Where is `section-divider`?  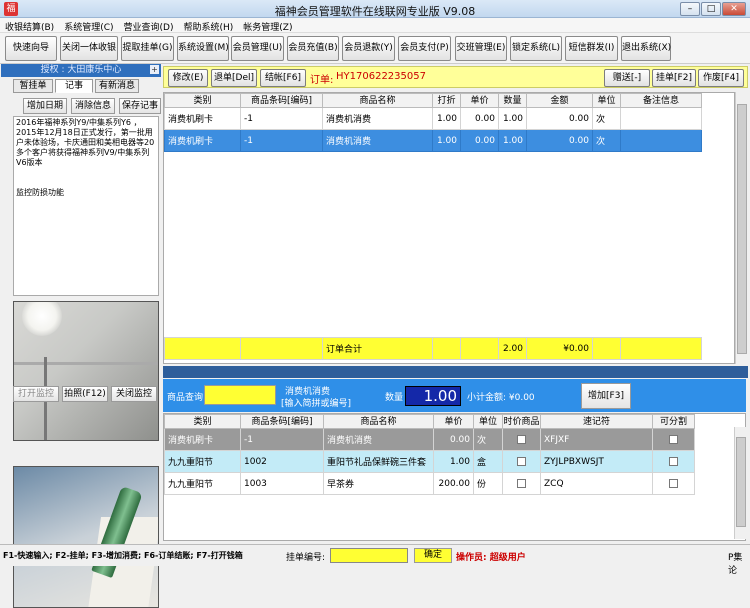
section-divider is located at coordinates (455, 372).